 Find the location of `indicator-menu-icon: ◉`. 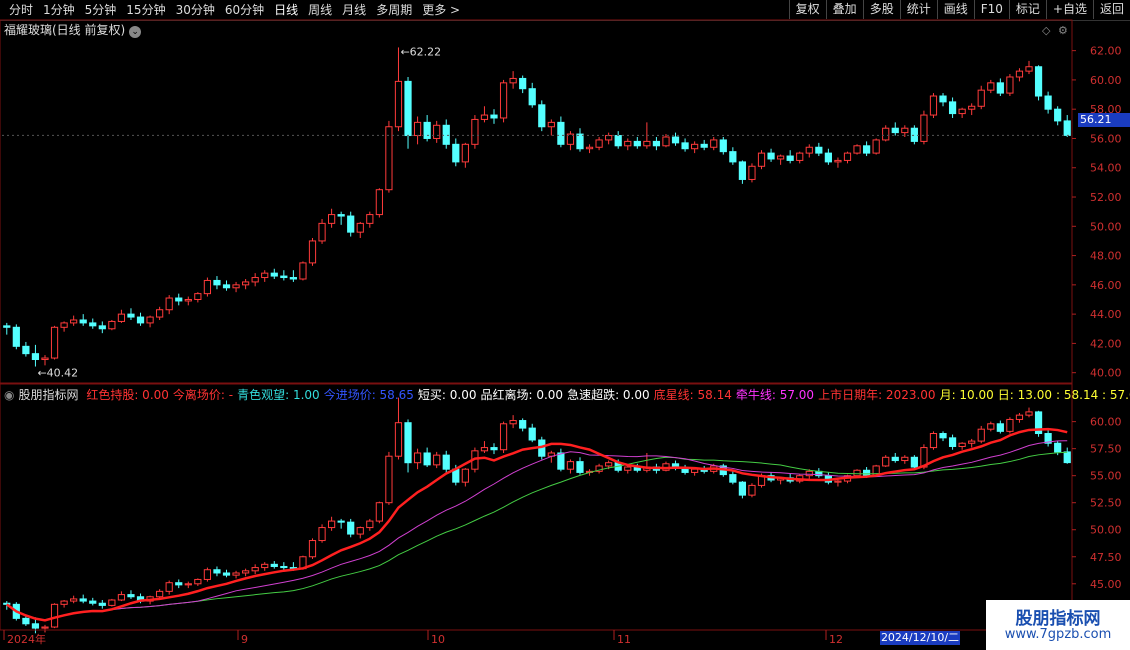

indicator-menu-icon: ◉ is located at coordinates (9, 395).